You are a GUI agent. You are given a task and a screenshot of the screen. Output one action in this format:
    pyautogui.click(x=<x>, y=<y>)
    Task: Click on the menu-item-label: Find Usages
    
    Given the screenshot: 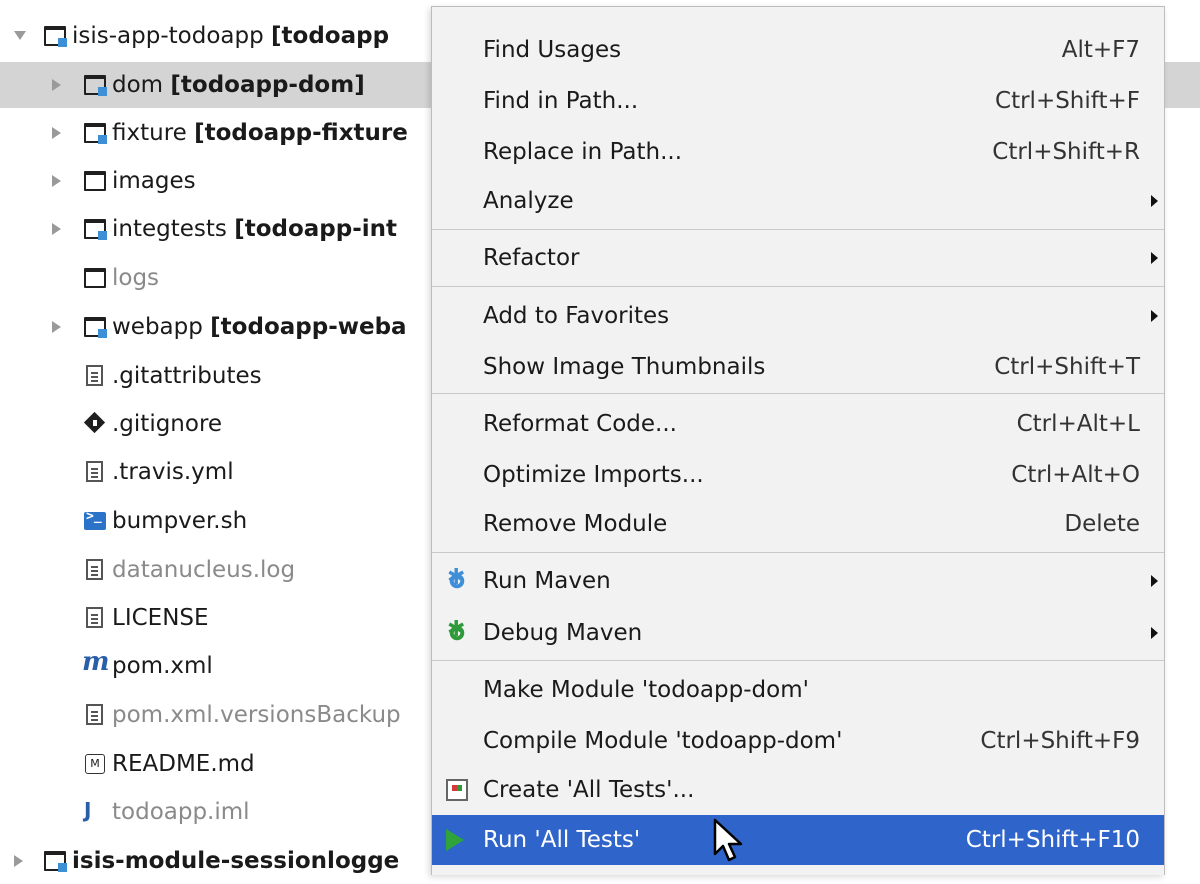 What is the action you would take?
    pyautogui.click(x=552, y=50)
    